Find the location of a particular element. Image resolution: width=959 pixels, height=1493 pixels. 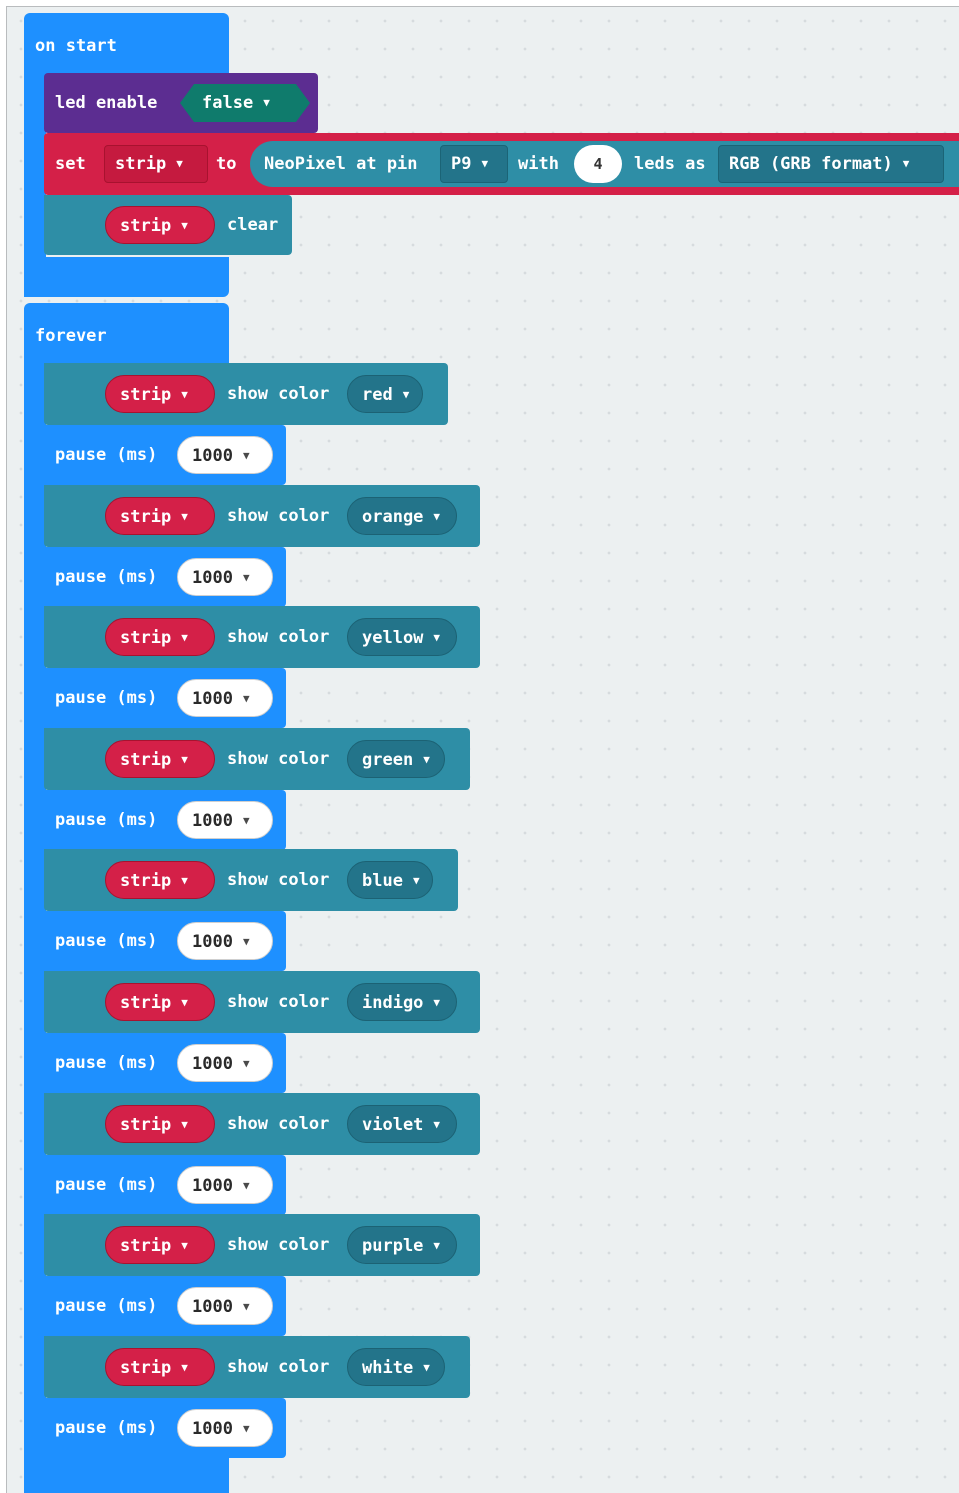

show-color-block: strip ▼ show color yellow ▼ is located at coordinates (262, 637).